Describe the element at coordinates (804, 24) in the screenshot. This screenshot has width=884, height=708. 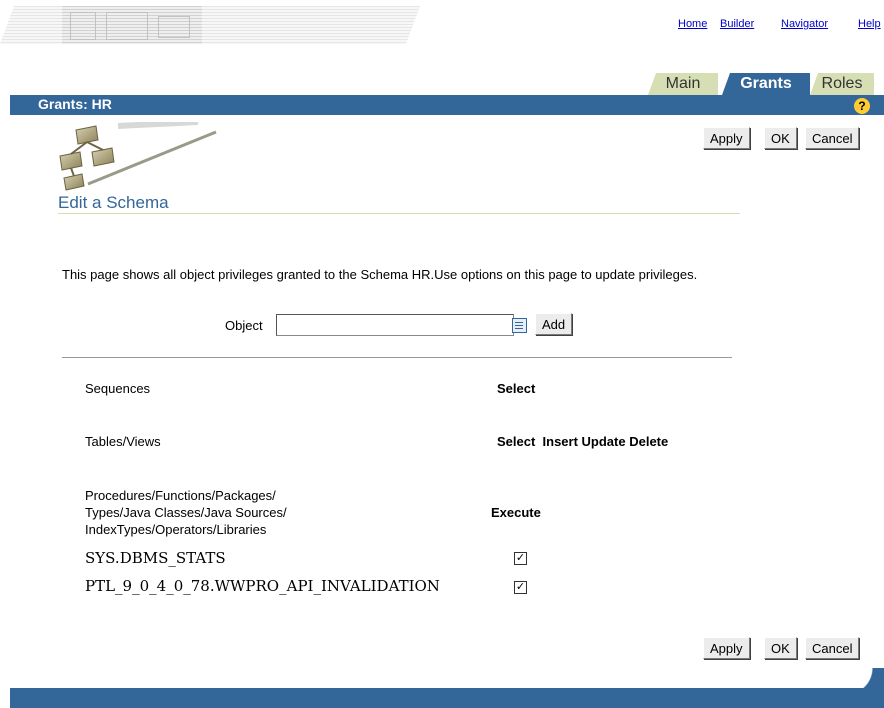
I see `navigator-link: Navigator` at that location.